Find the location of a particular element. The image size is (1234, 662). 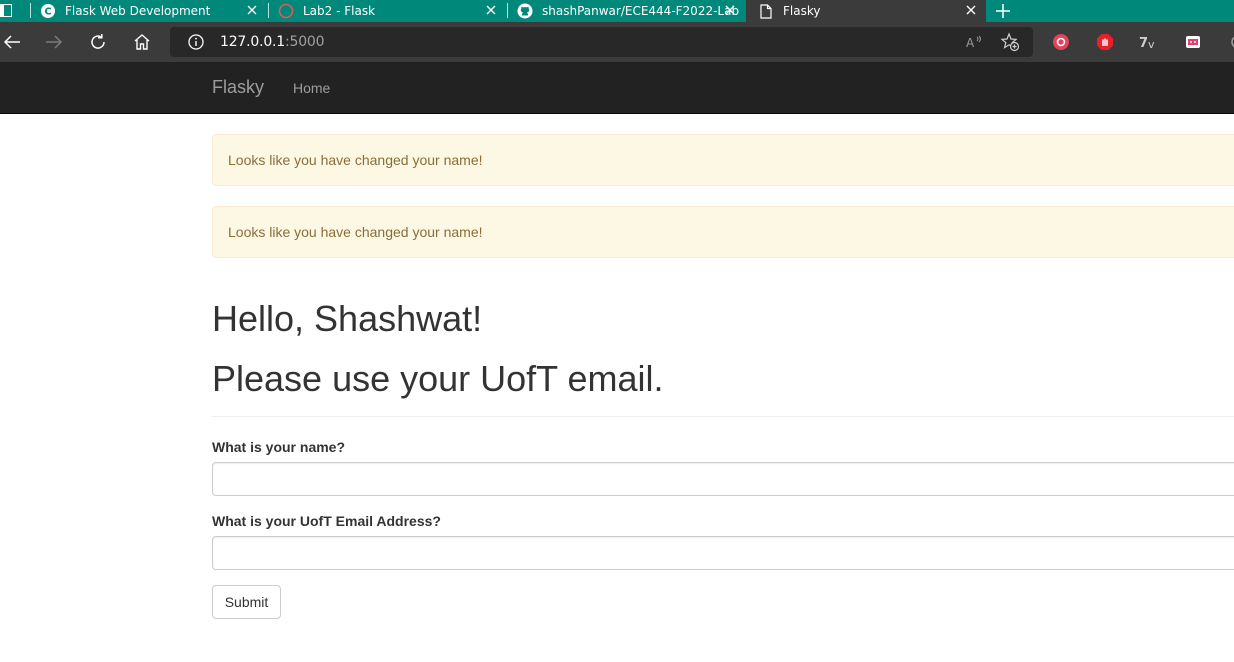

tab-flasky: Flasky is located at coordinates (866, 11).